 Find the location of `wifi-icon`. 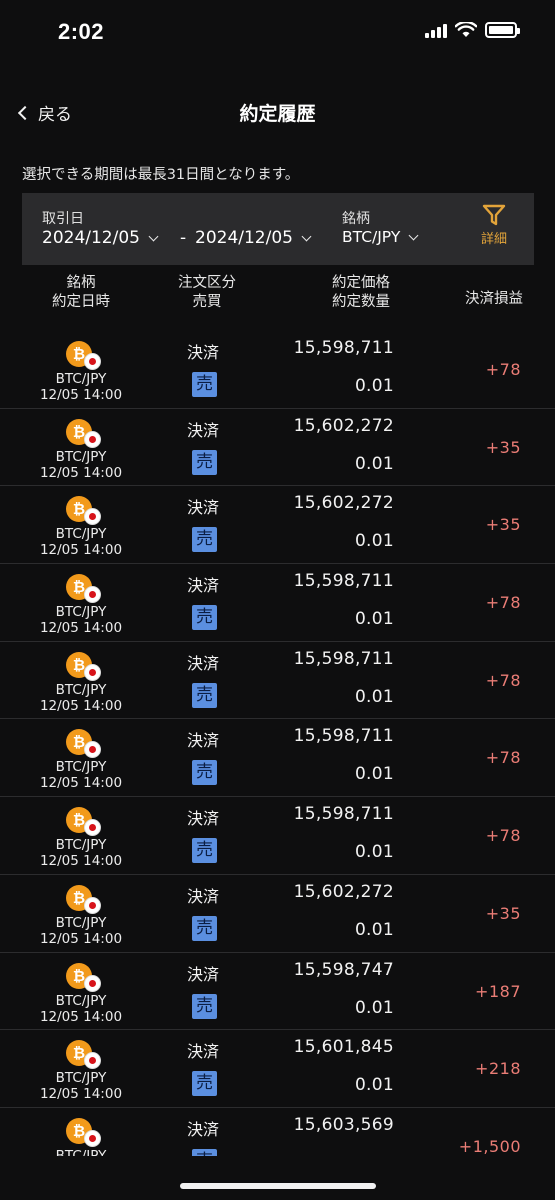

wifi-icon is located at coordinates (466, 29).